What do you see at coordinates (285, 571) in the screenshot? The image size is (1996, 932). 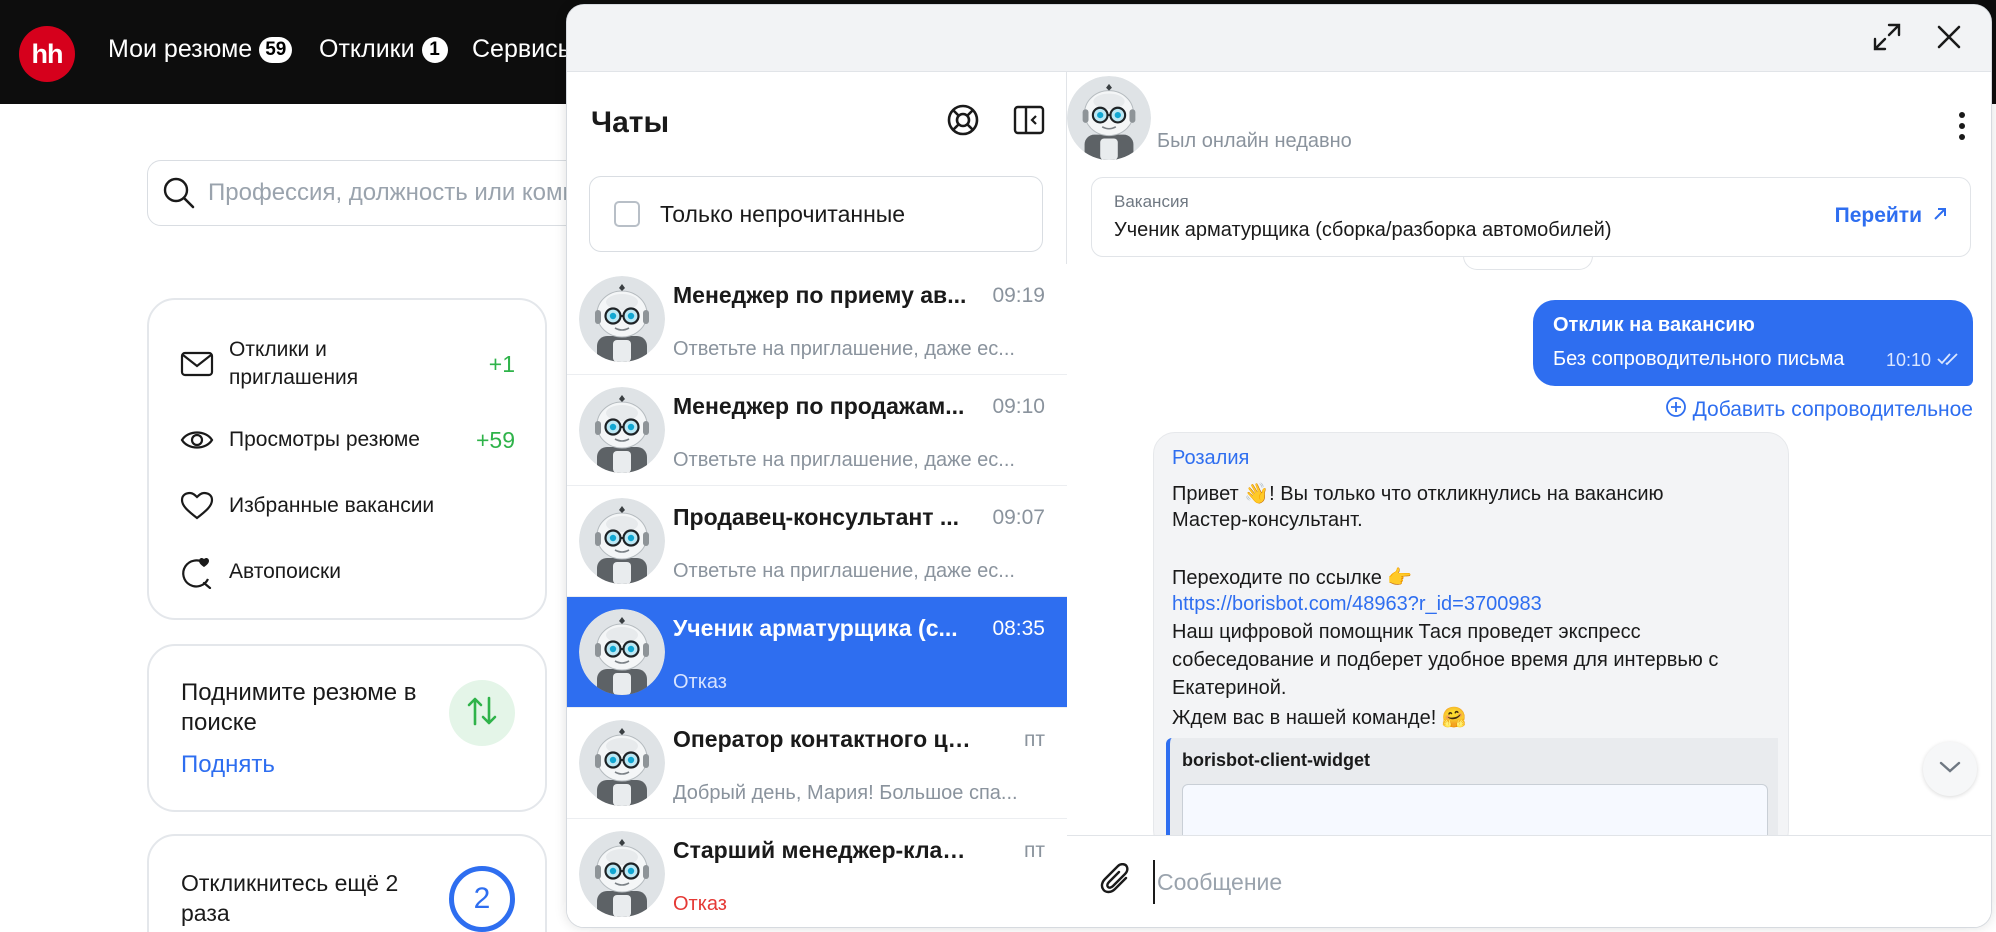 I see `sidebar-item-label: Автопоиски` at bounding box center [285, 571].